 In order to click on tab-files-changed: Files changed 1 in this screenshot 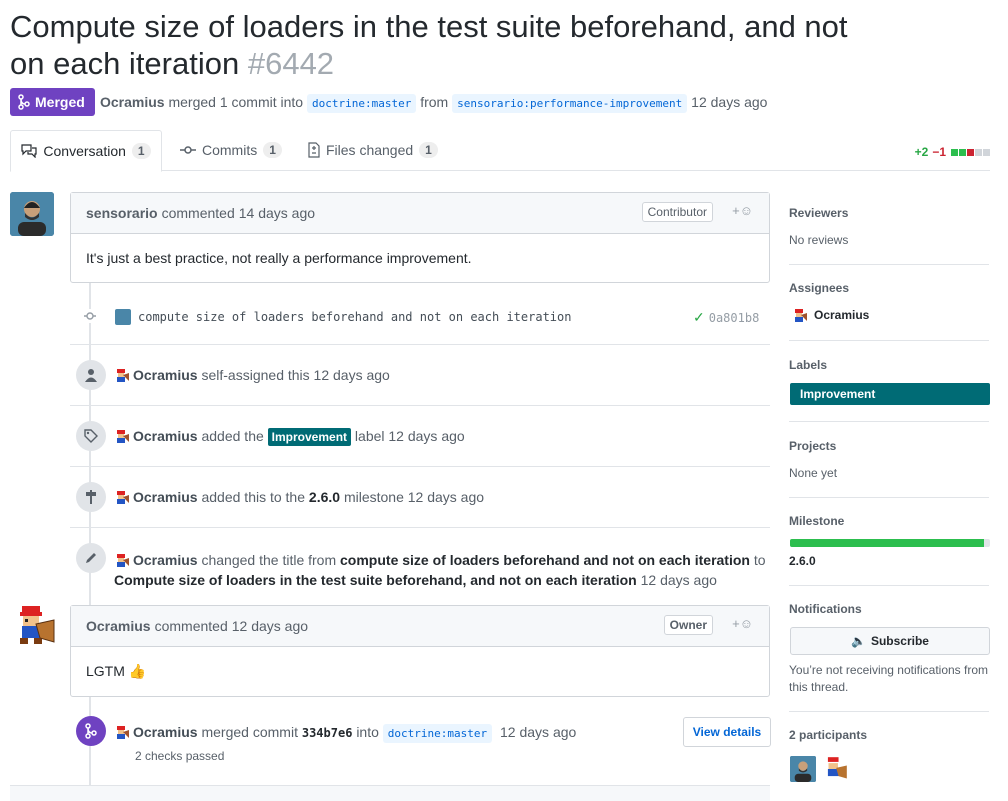, I will do `click(373, 150)`.